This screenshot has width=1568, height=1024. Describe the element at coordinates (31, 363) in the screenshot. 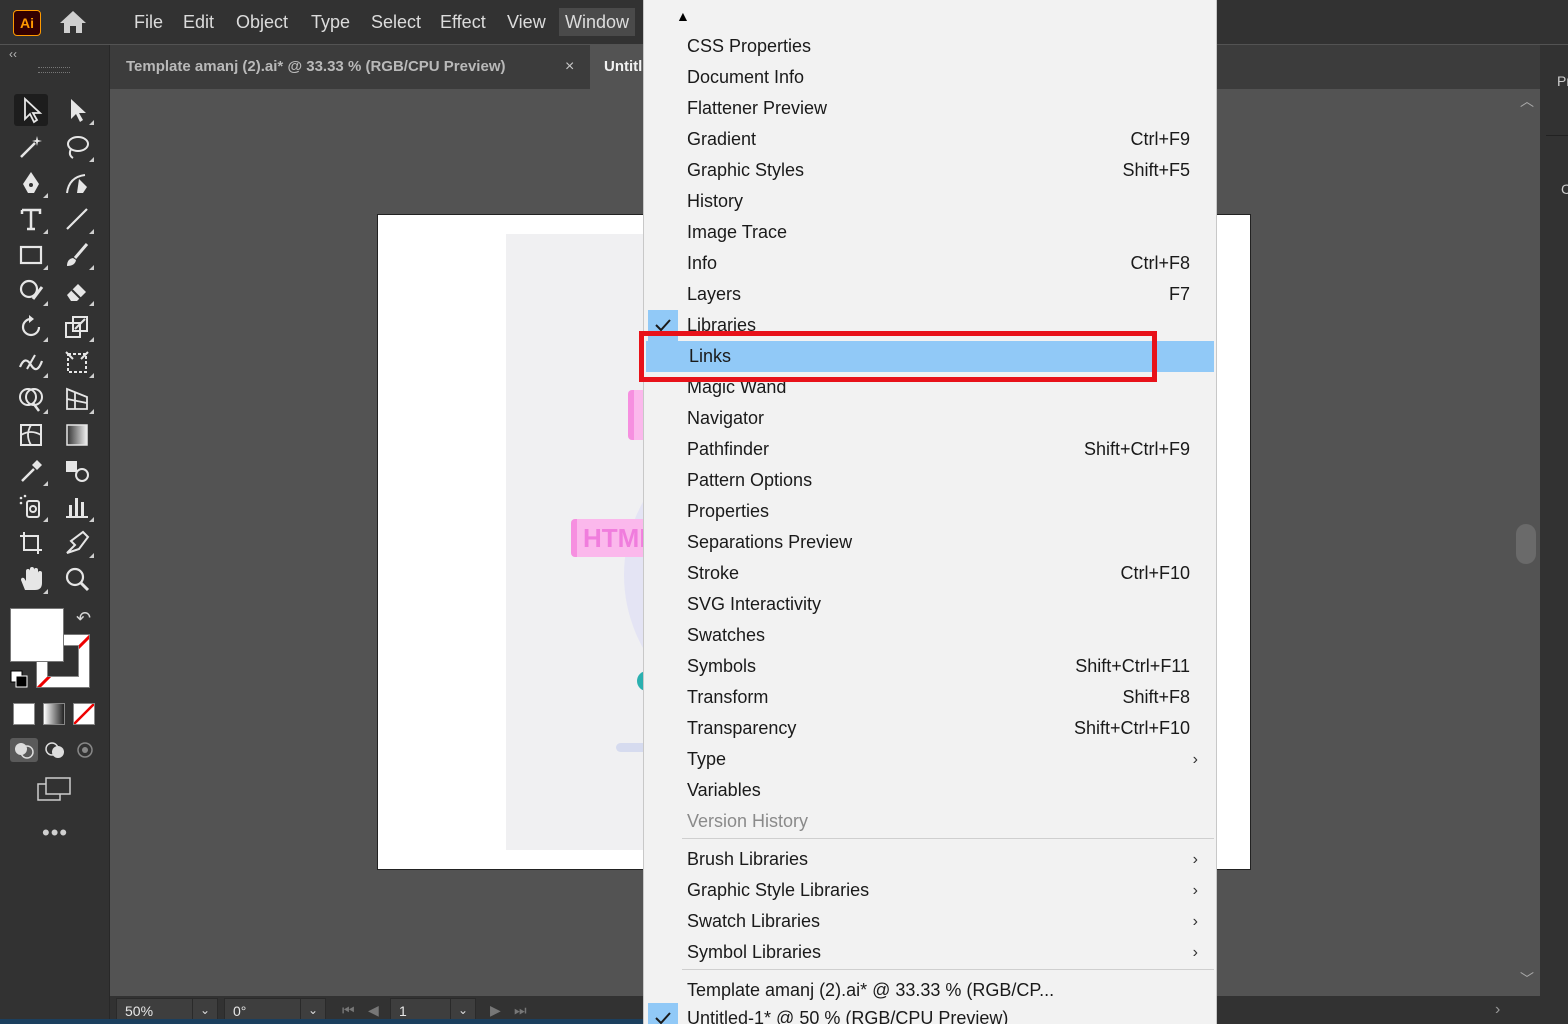

I see `warp-tool-icon` at that location.